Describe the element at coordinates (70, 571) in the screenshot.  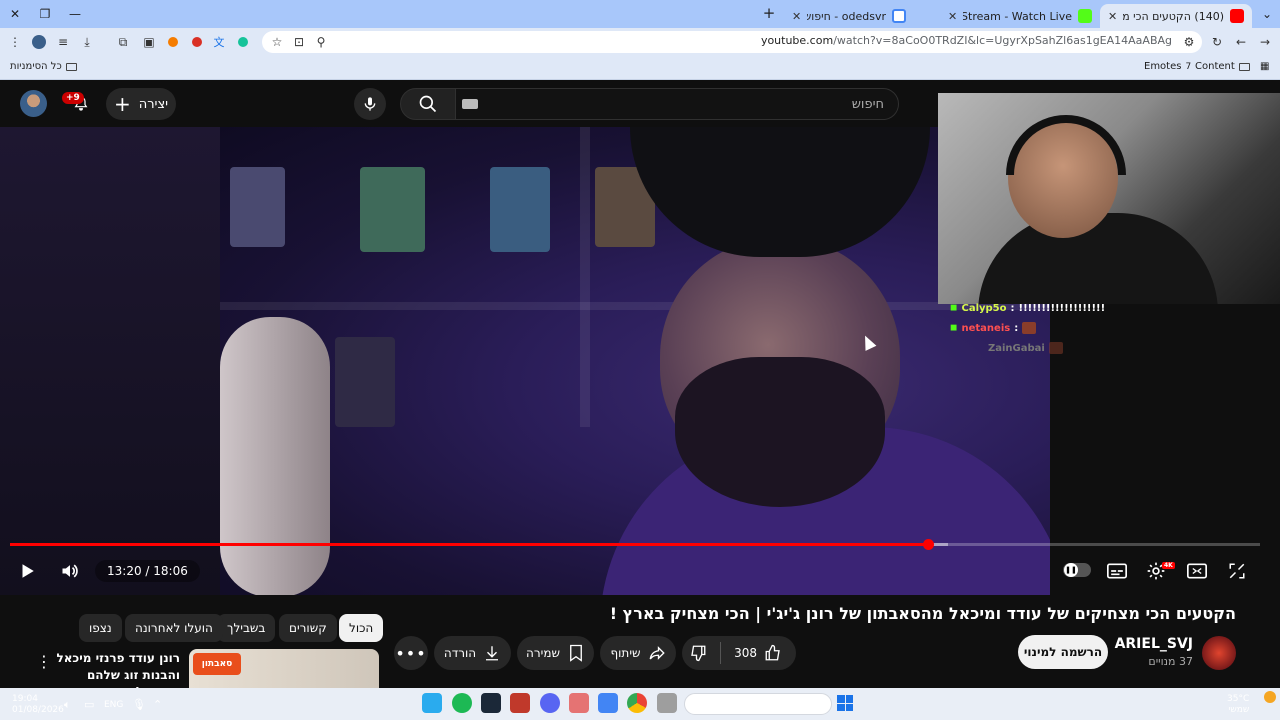
I see `volume-button` at that location.